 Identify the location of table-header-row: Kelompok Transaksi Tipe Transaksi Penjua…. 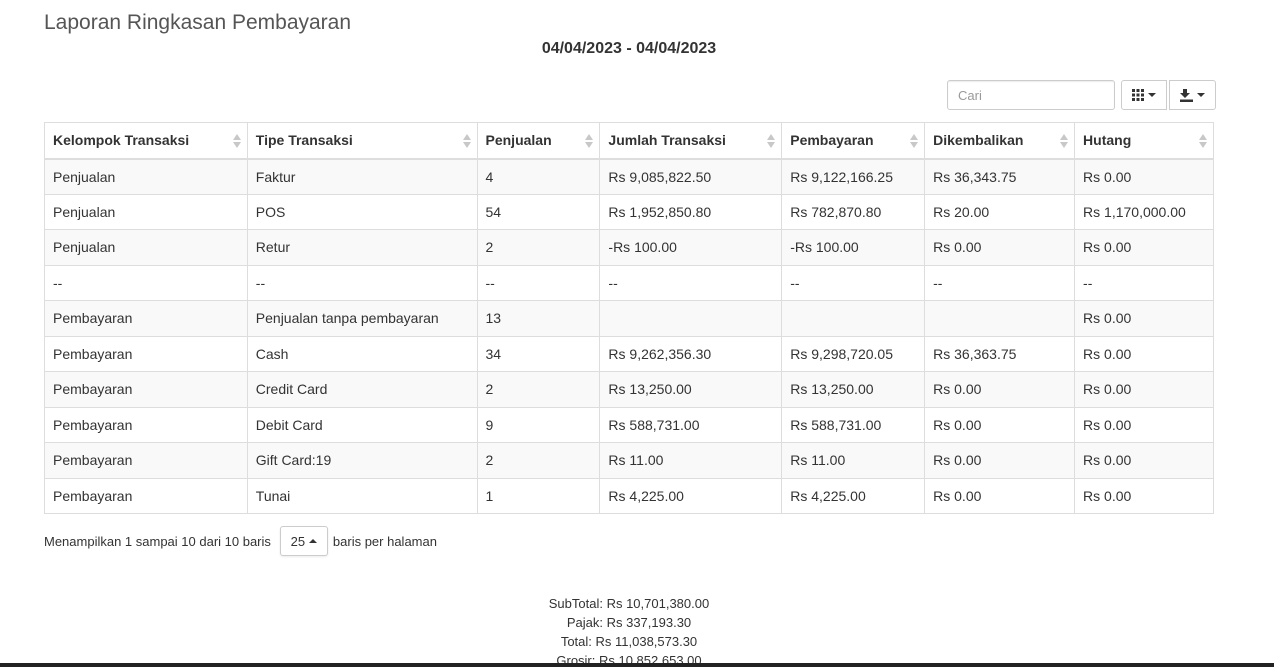
(629, 141).